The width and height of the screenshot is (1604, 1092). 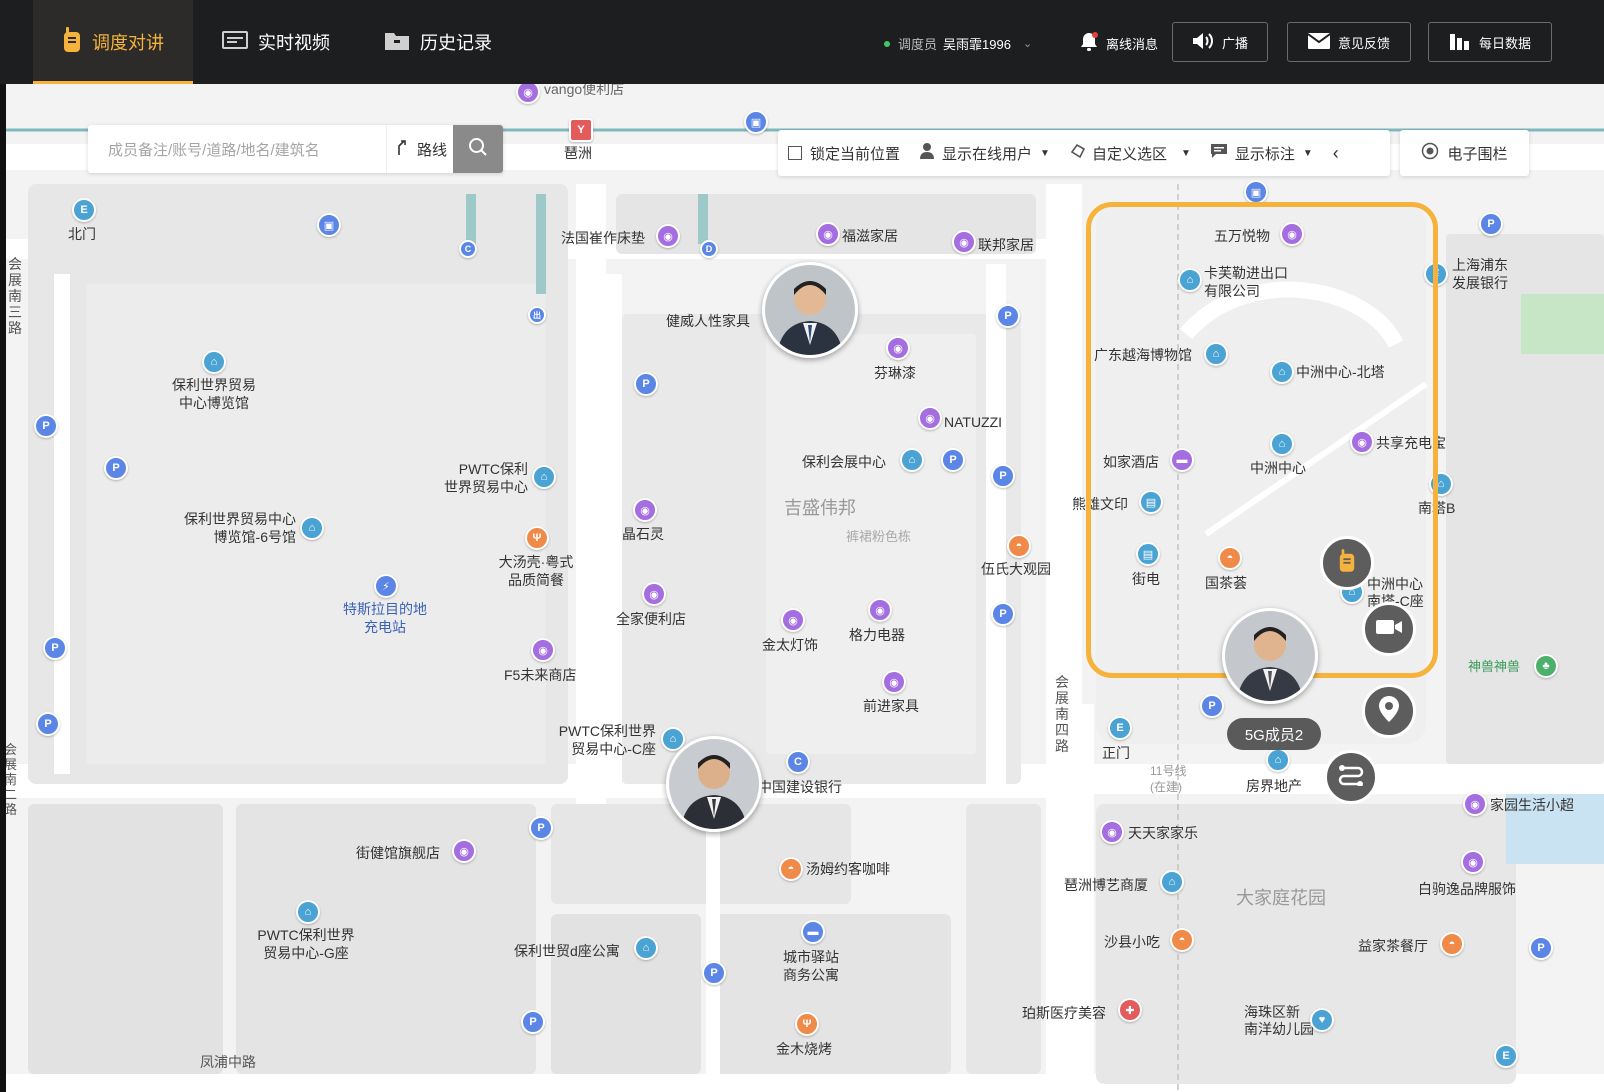 What do you see at coordinates (1349, 42) in the screenshot?
I see `feedback-button: 意见反馈` at bounding box center [1349, 42].